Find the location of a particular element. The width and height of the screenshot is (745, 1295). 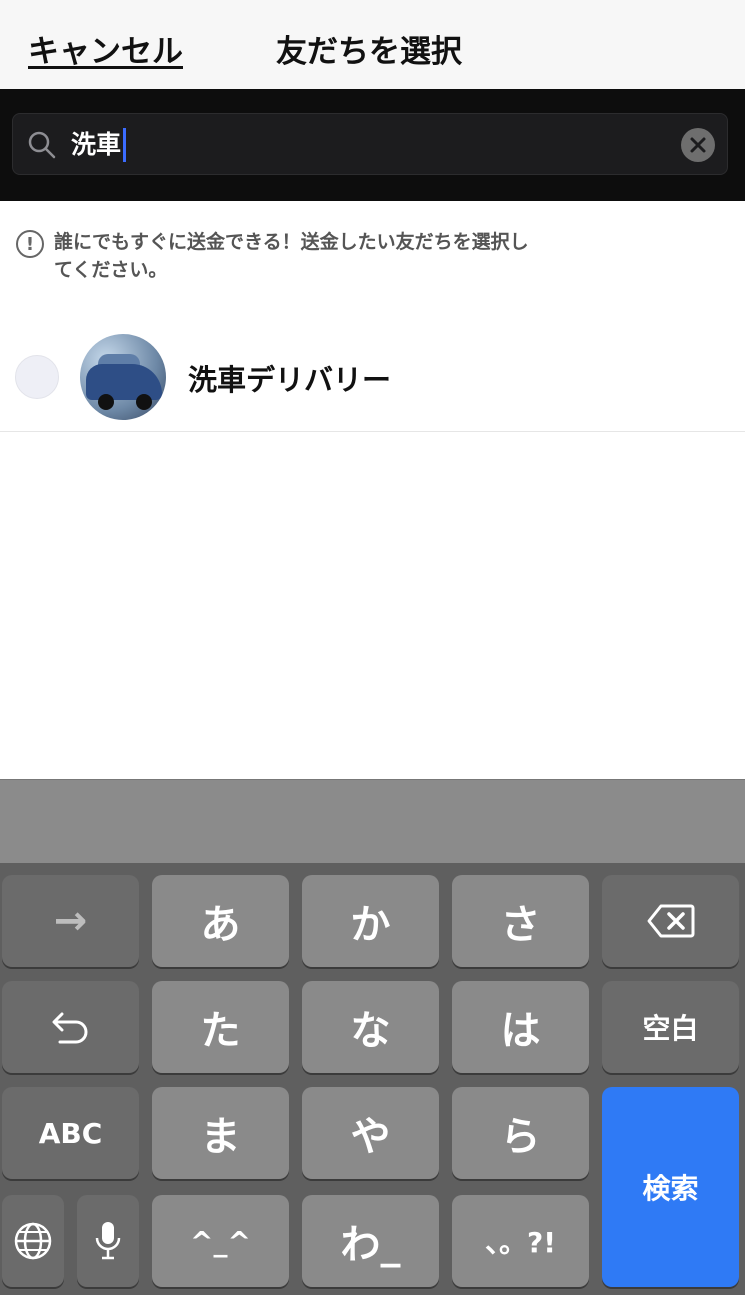

select-radio is located at coordinates (37, 377).